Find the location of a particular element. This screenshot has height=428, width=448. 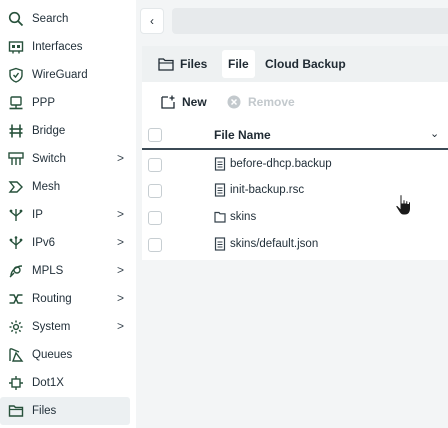

gear-icon is located at coordinates (16, 327).